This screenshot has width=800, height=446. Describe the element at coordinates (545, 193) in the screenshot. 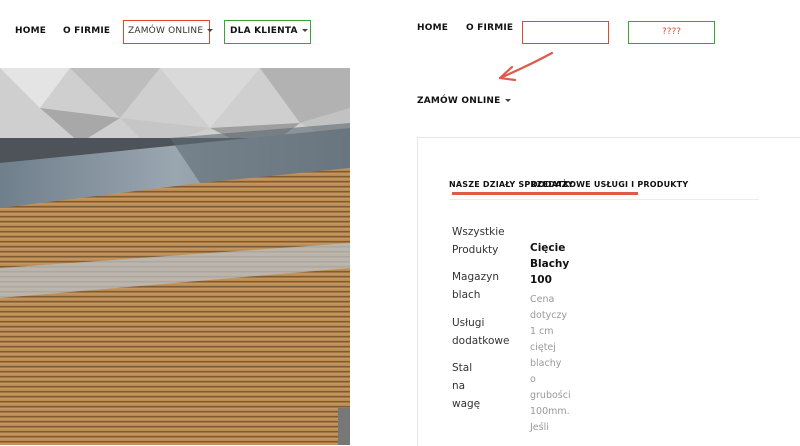

I see `tab-active-underline` at that location.